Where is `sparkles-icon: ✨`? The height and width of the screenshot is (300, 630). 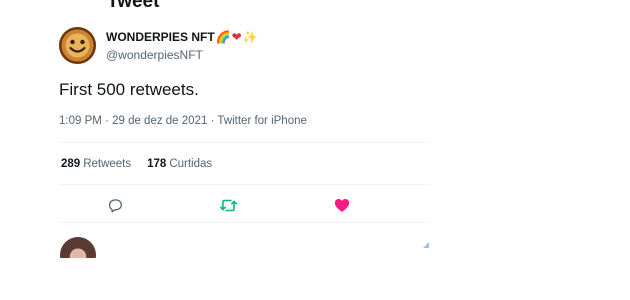
sparkles-icon: ✨ is located at coordinates (250, 37).